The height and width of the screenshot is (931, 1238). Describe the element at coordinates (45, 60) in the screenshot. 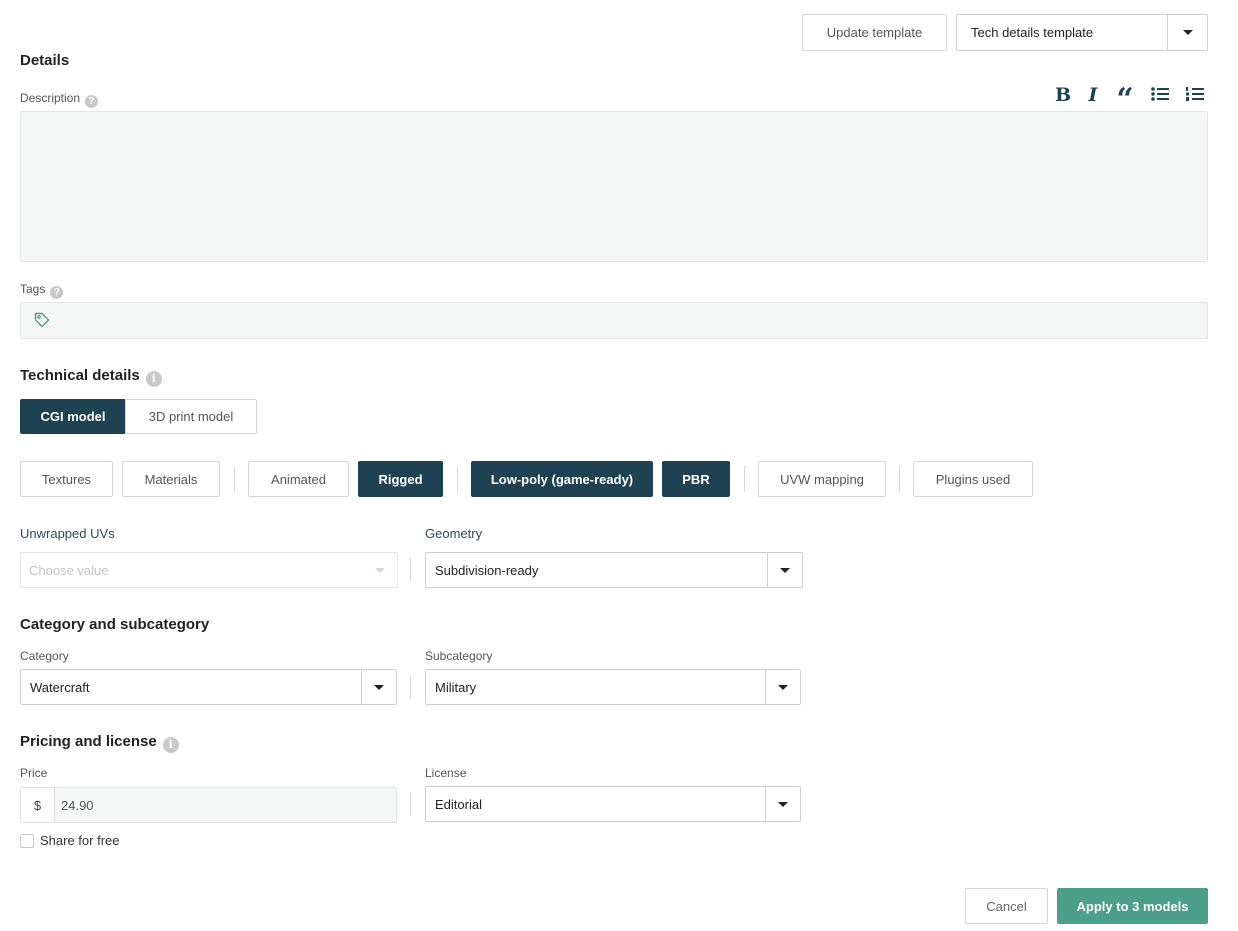

I see `details-title: Details` at that location.